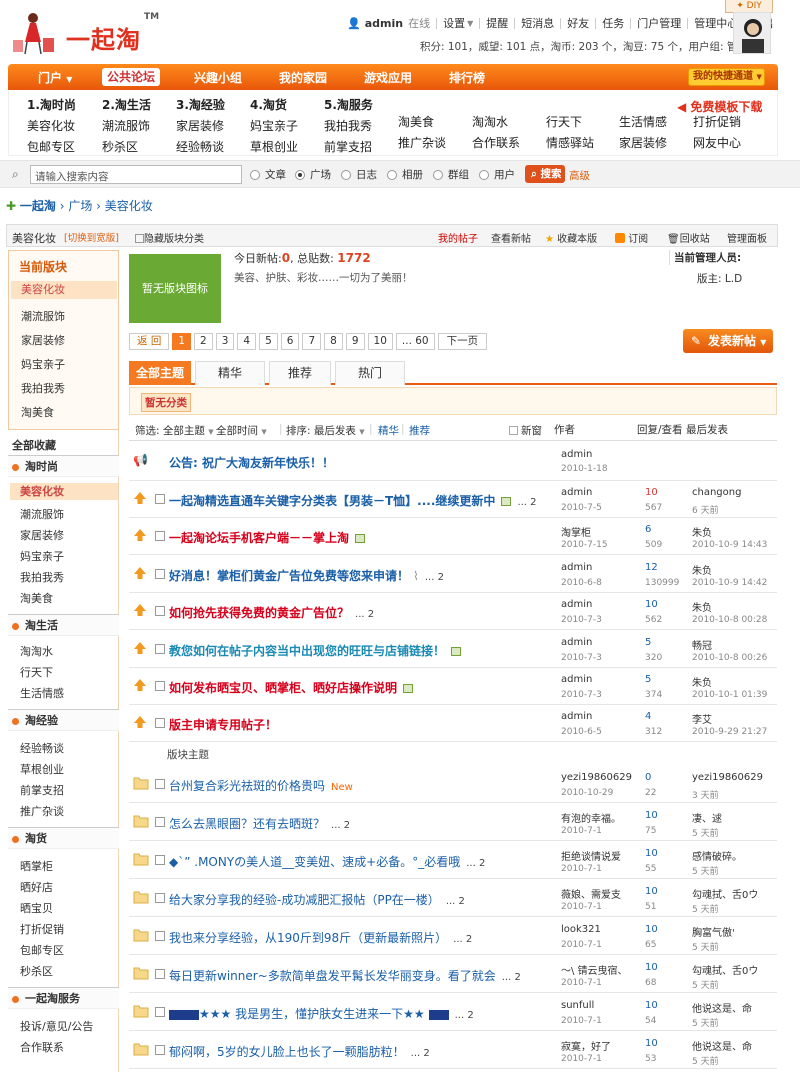 Image resolution: width=800 pixels, height=1072 pixels. What do you see at coordinates (166, 402) in the screenshot?
I see `category-tag: 暂无分类` at bounding box center [166, 402].